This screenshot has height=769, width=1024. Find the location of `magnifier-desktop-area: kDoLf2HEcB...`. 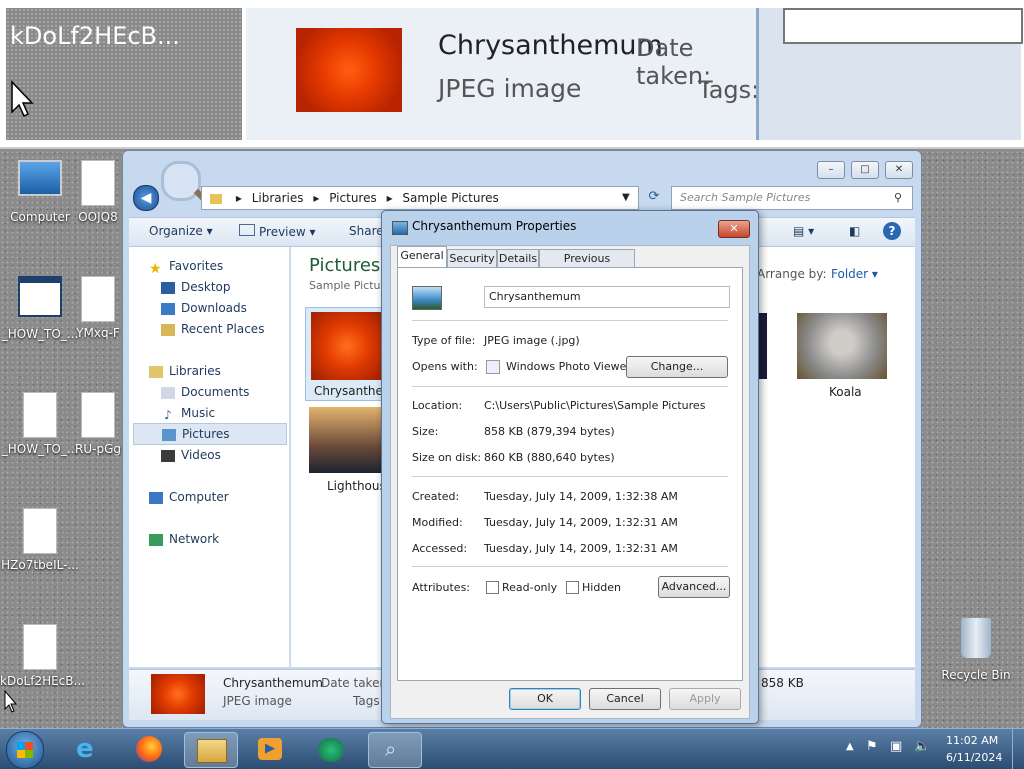

magnifier-desktop-area: kDoLf2HEcB... is located at coordinates (124, 74).